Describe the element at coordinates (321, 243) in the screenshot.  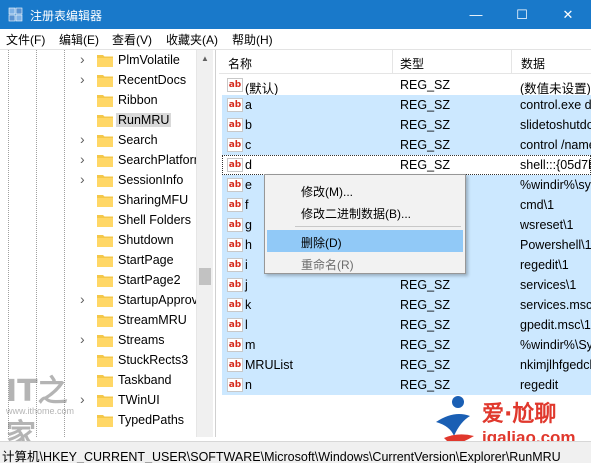
I see `menu-item-label: 删除(D)` at that location.